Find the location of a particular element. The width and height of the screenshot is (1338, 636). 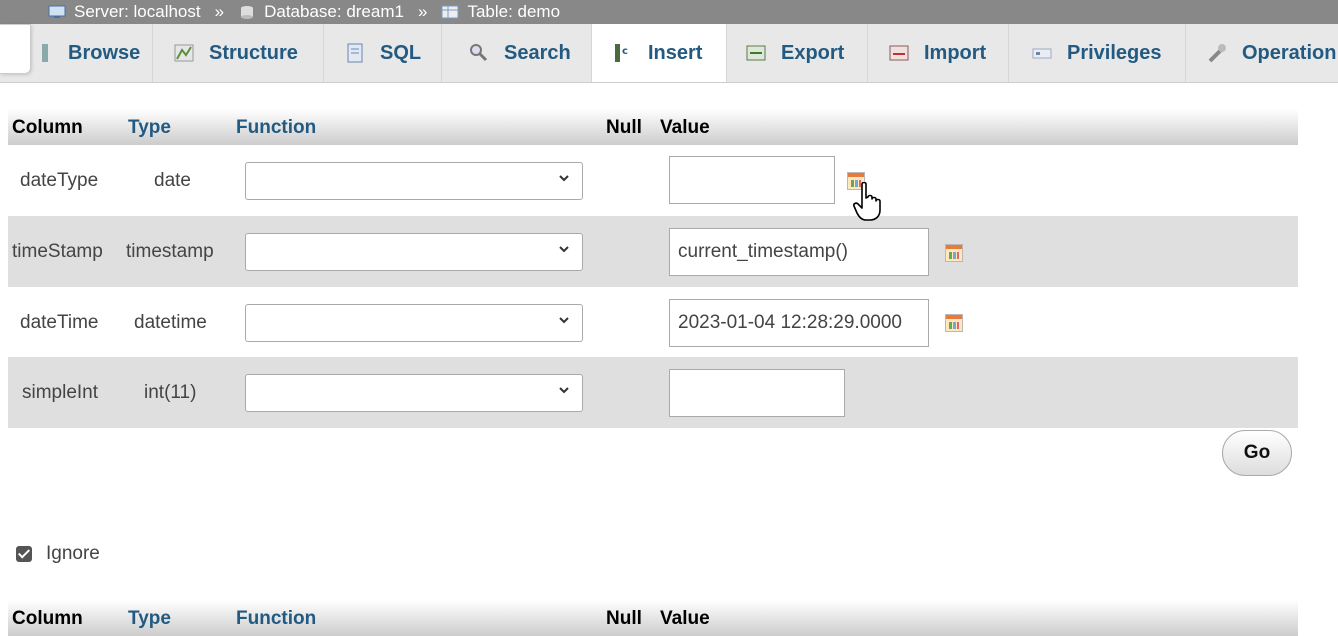

database-icon is located at coordinates (247, 12).